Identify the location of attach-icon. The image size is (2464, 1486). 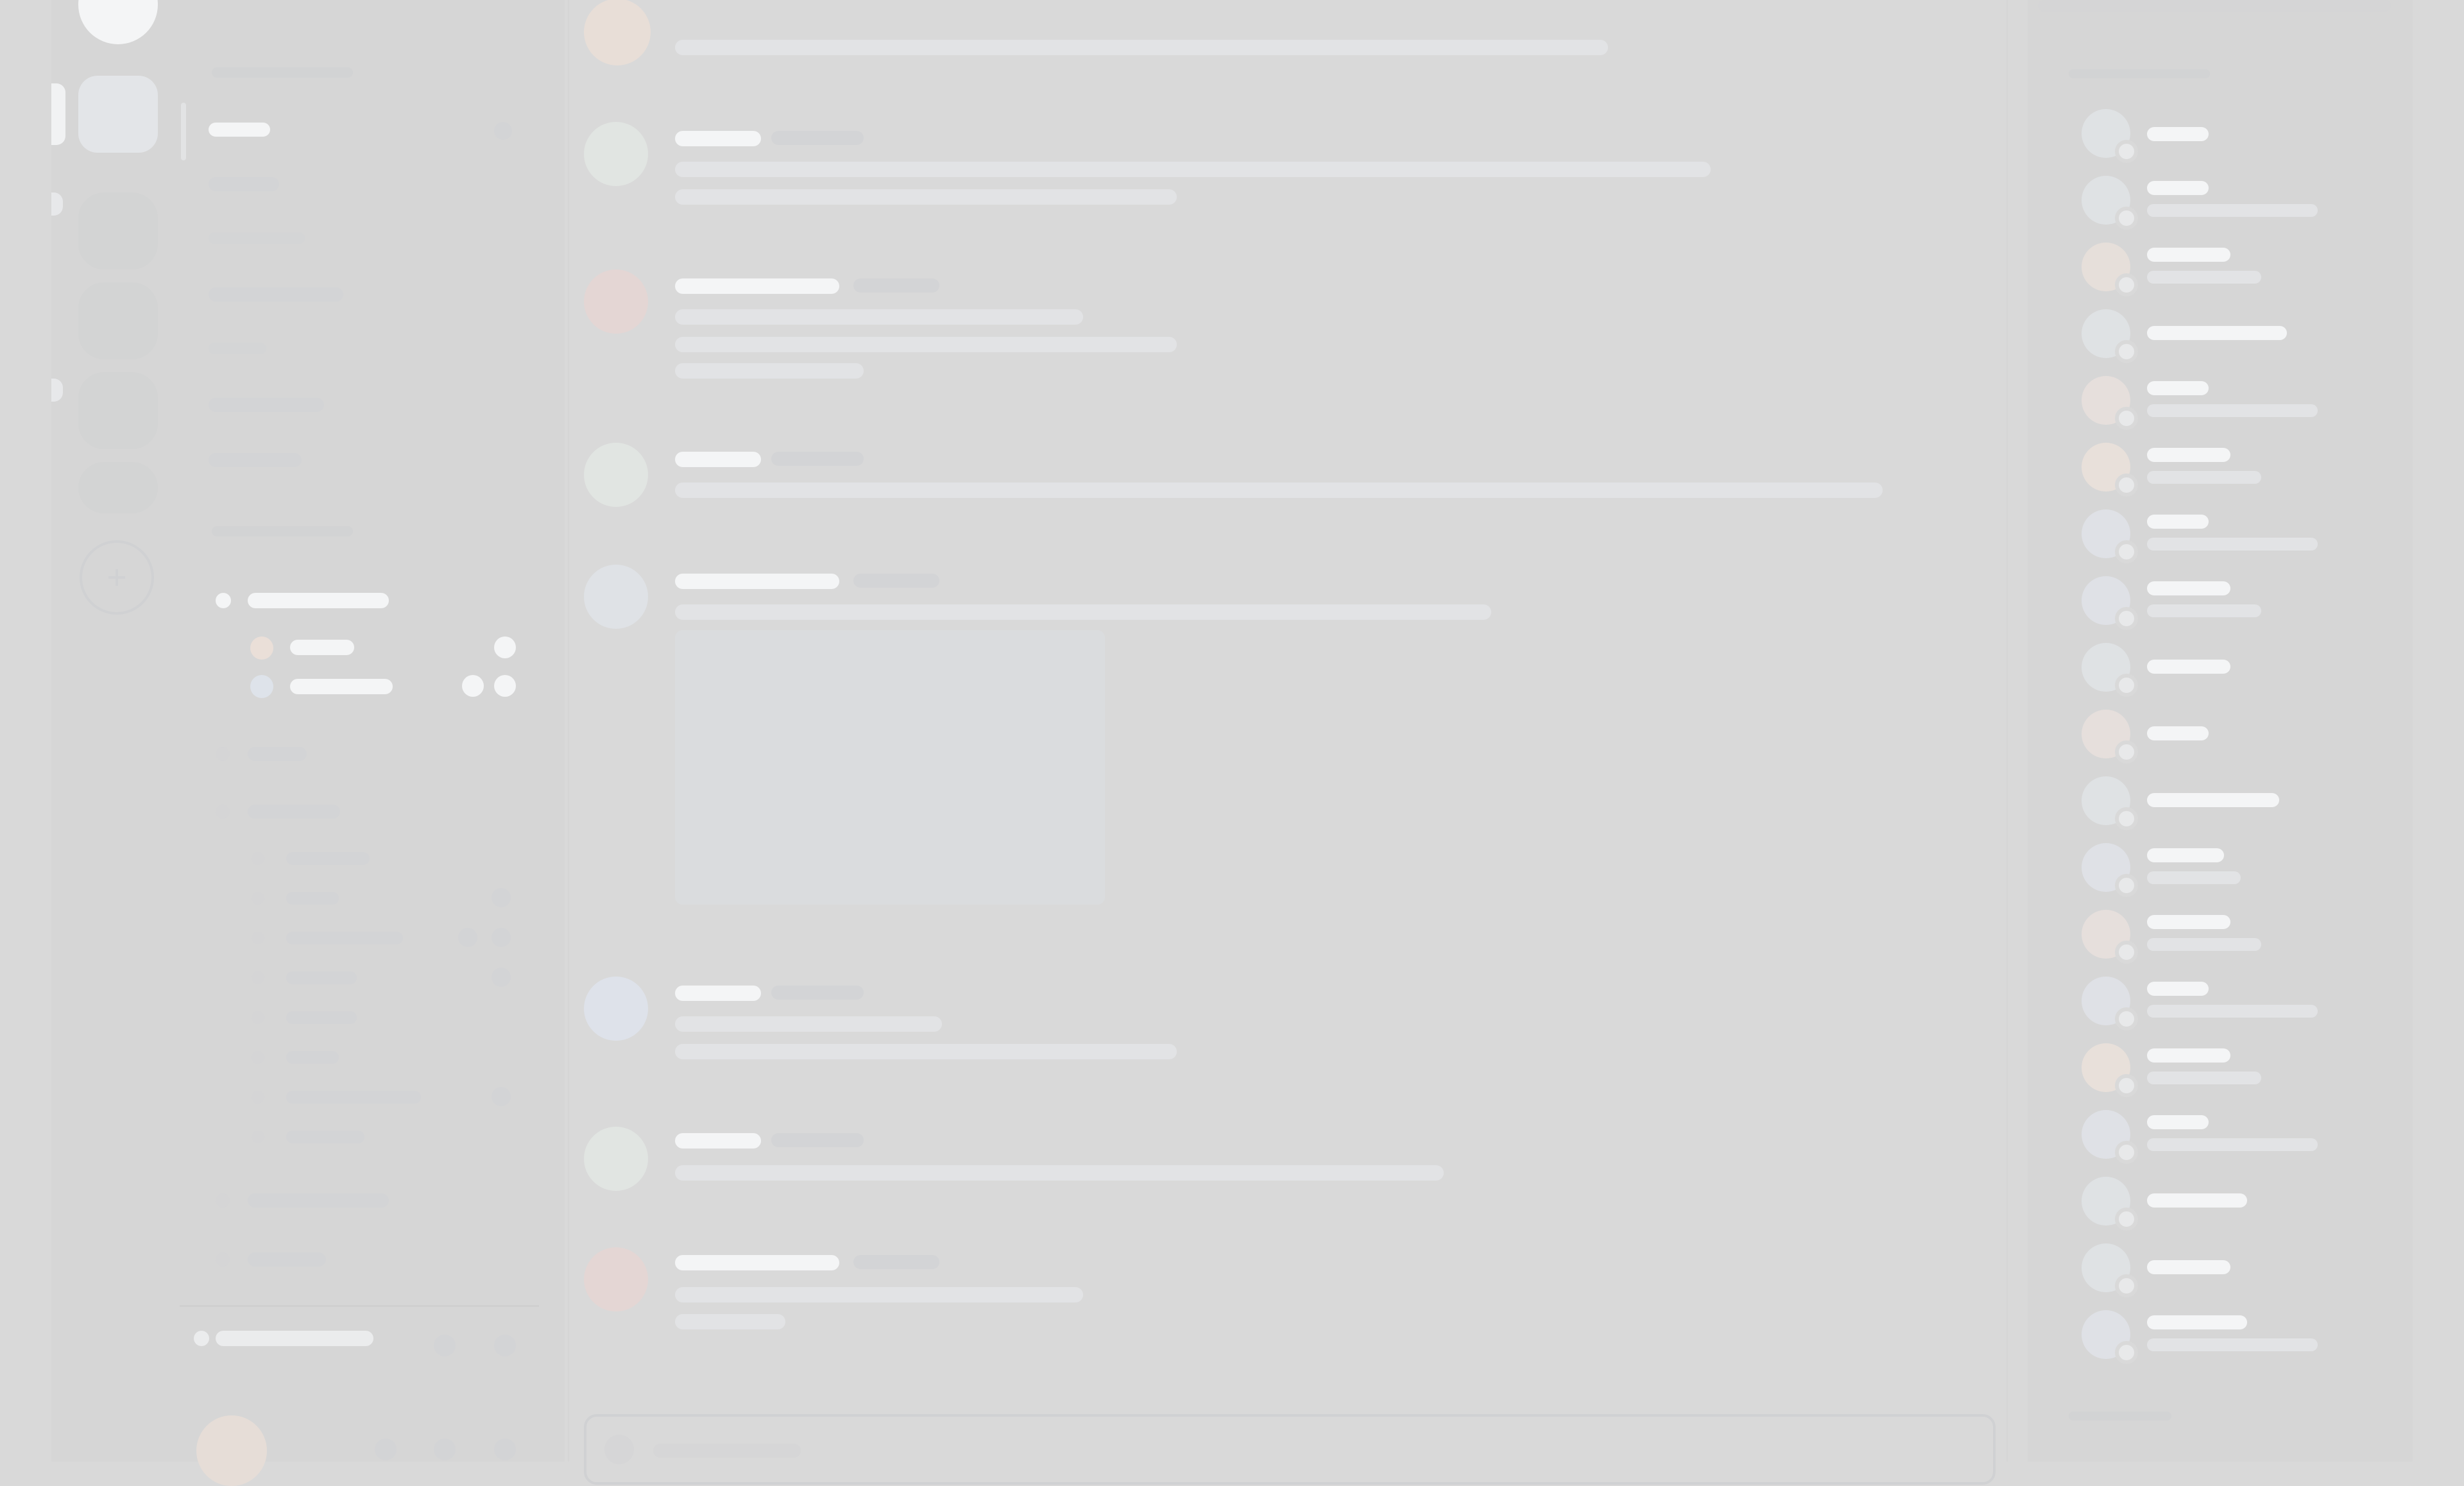
(619, 1449).